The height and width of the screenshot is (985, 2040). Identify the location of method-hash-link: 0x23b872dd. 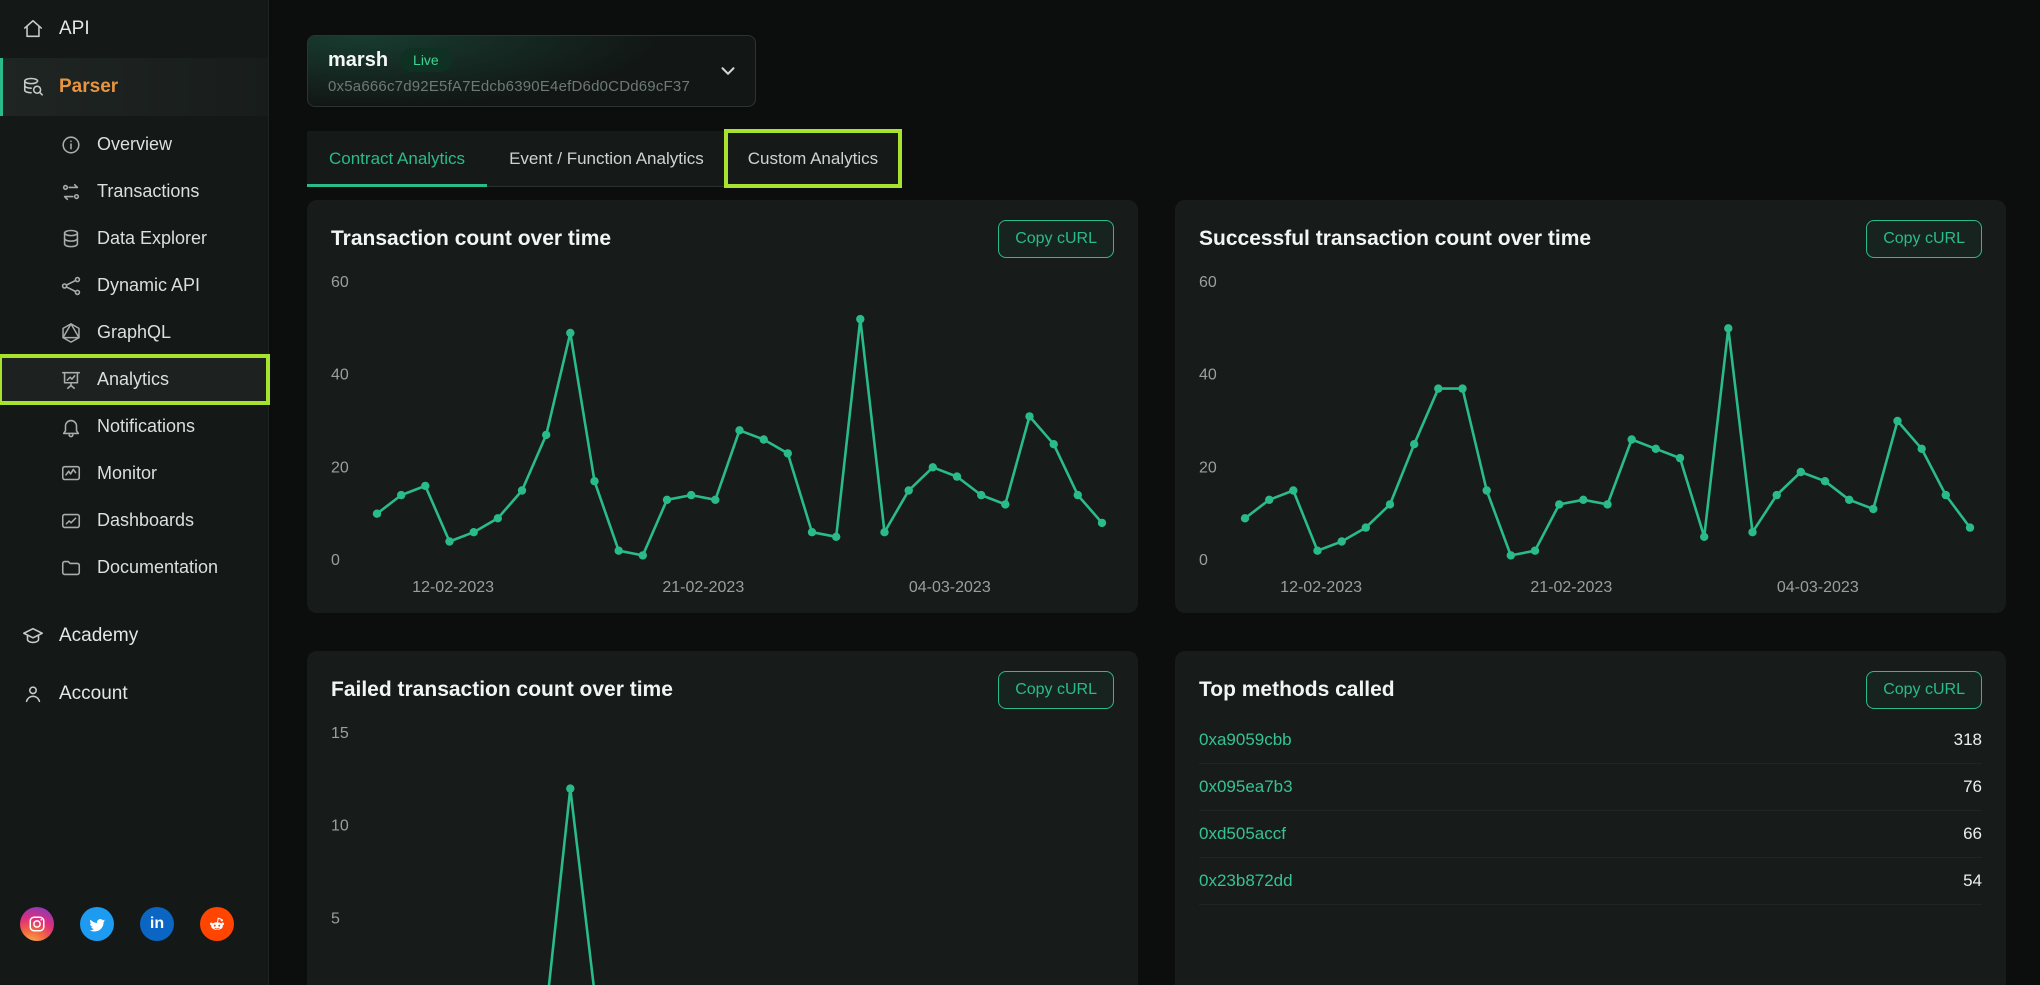
(1246, 881).